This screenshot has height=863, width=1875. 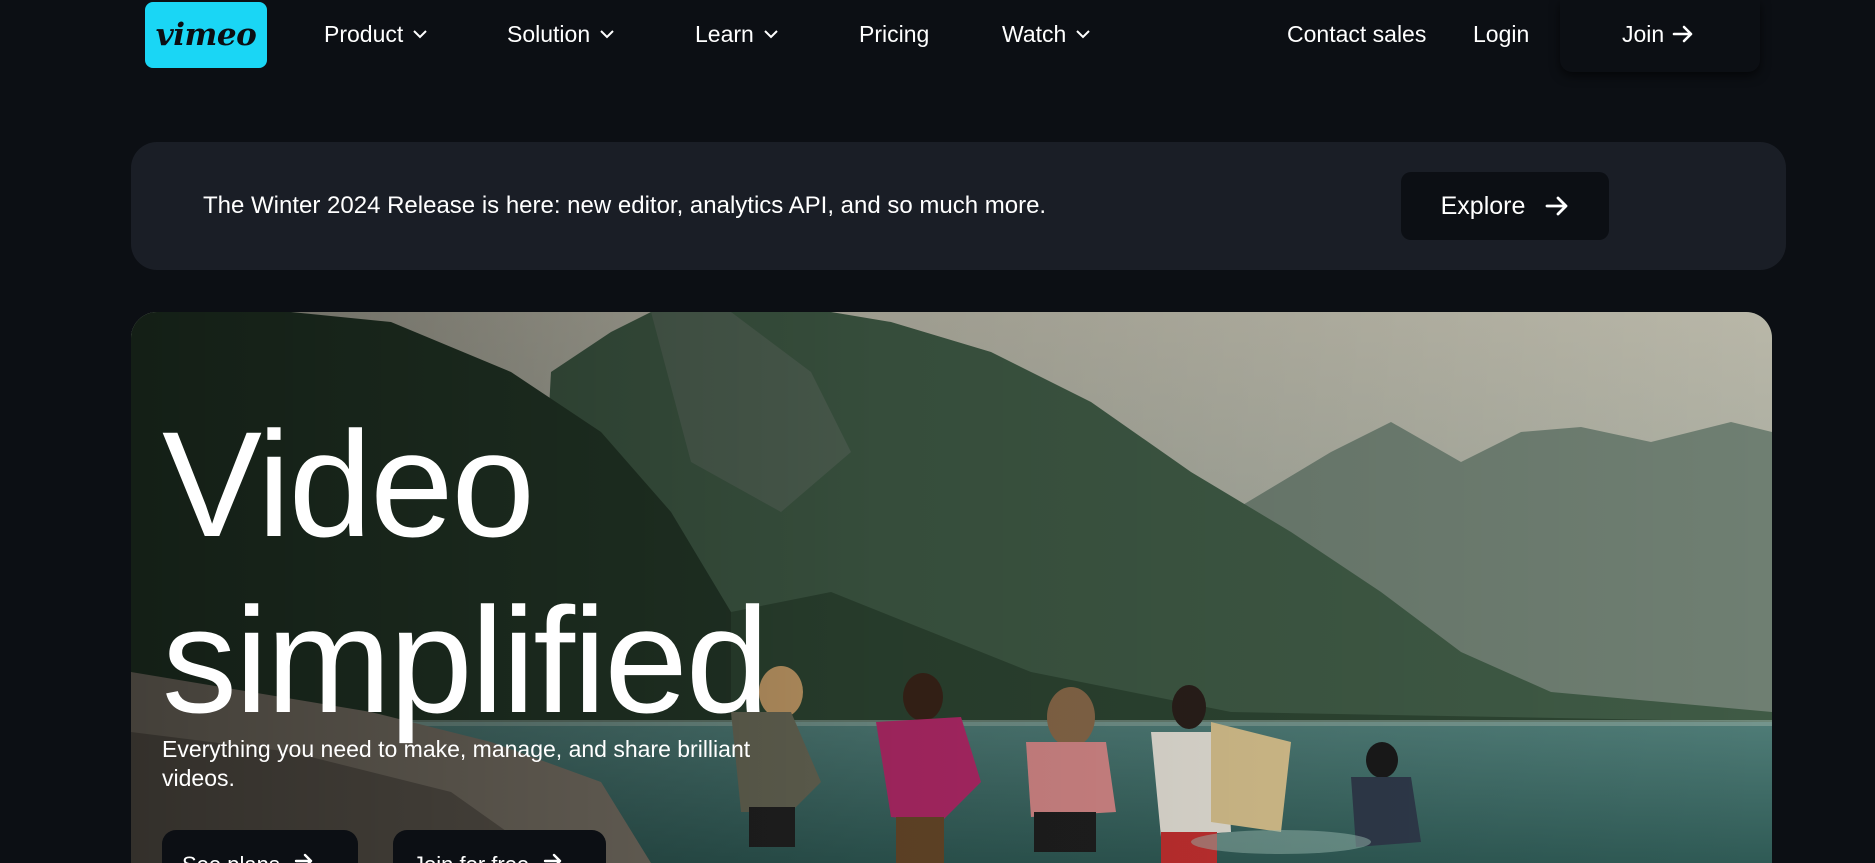 What do you see at coordinates (348, 484) in the screenshot?
I see `hero-title-line-1: Video` at bounding box center [348, 484].